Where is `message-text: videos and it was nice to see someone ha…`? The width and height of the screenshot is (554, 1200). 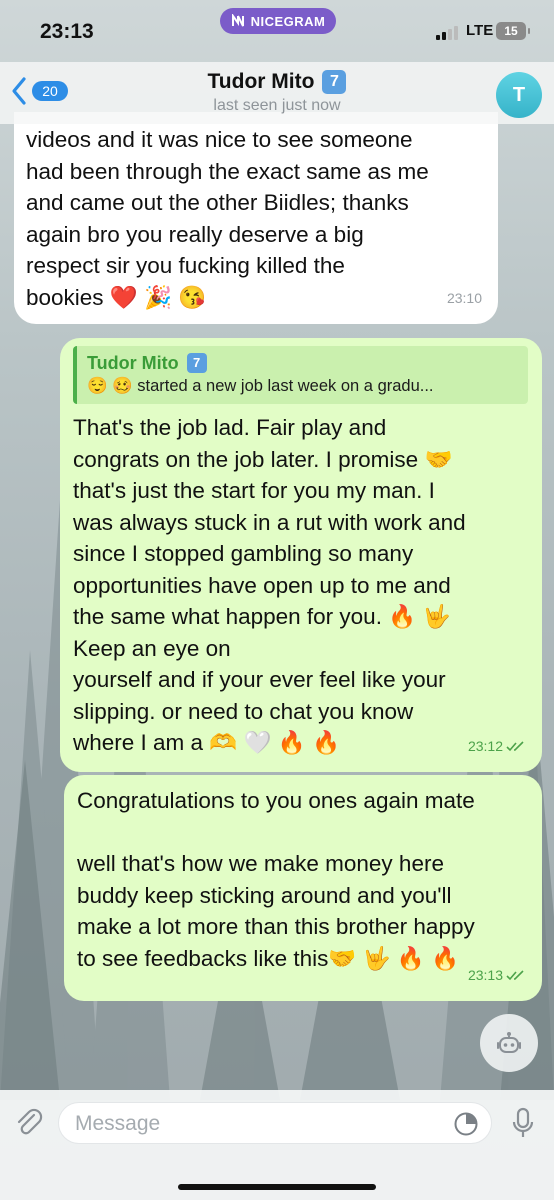
message-text: videos and it was nice to see someone ha… is located at coordinates (227, 218).